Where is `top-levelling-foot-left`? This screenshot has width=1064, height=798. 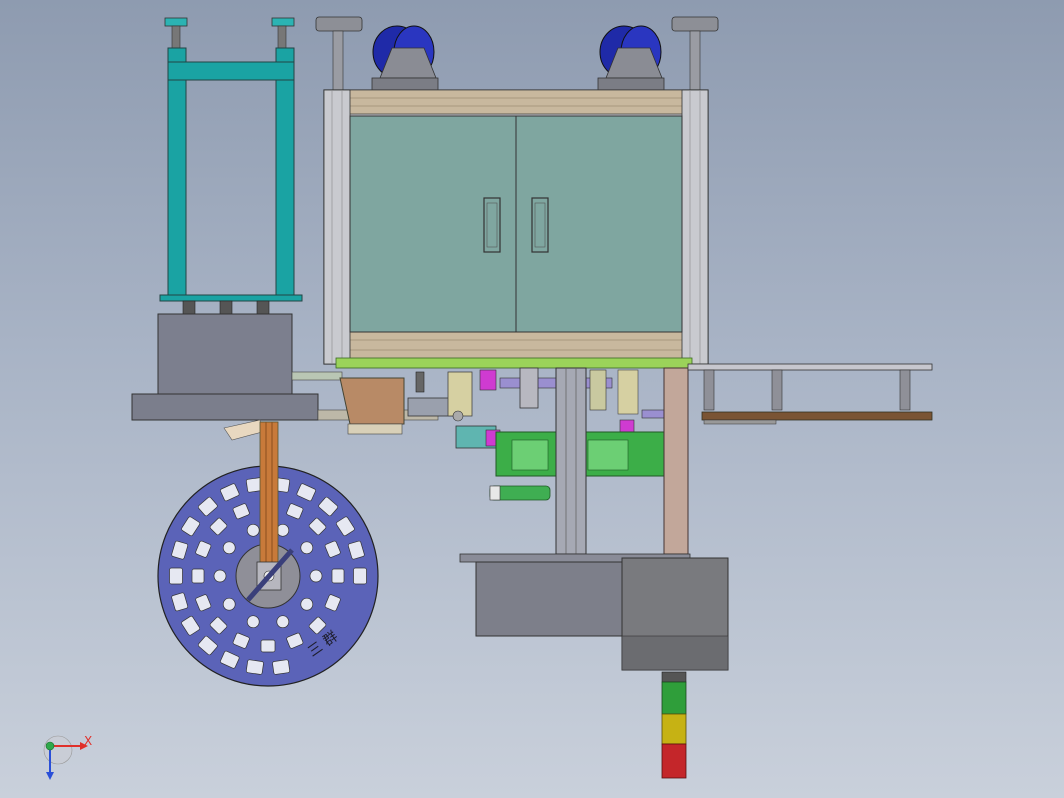
top-levelling-foot-left is located at coordinates (339, 54).